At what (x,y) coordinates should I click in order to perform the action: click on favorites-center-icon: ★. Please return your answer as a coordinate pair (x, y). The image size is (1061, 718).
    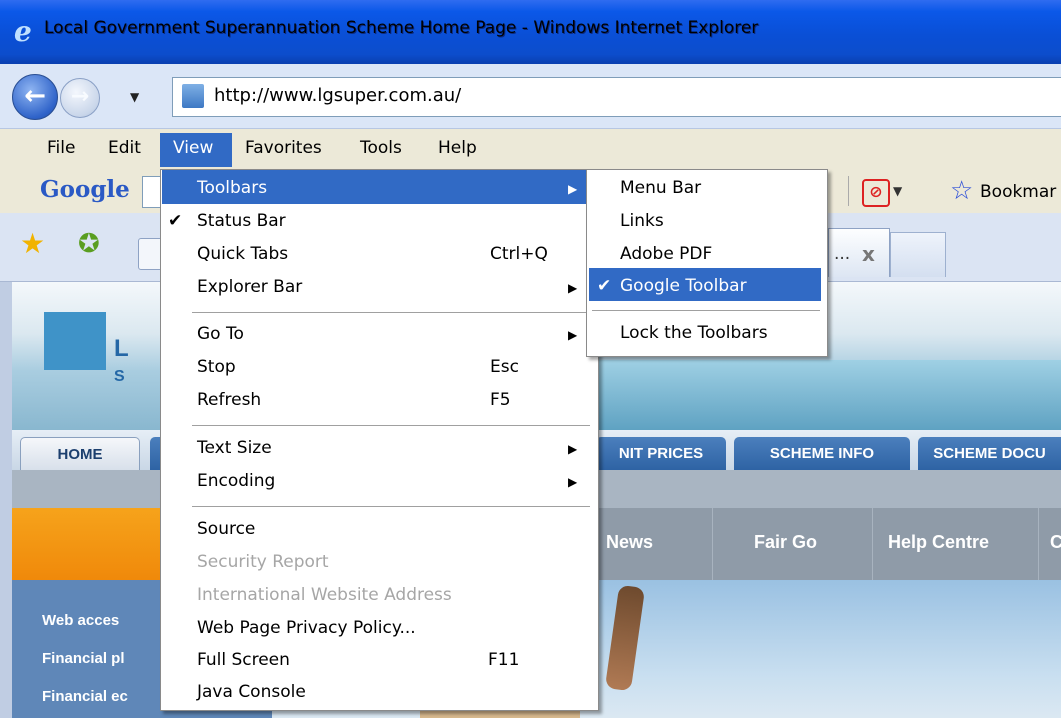
    Looking at the image, I should click on (32, 244).